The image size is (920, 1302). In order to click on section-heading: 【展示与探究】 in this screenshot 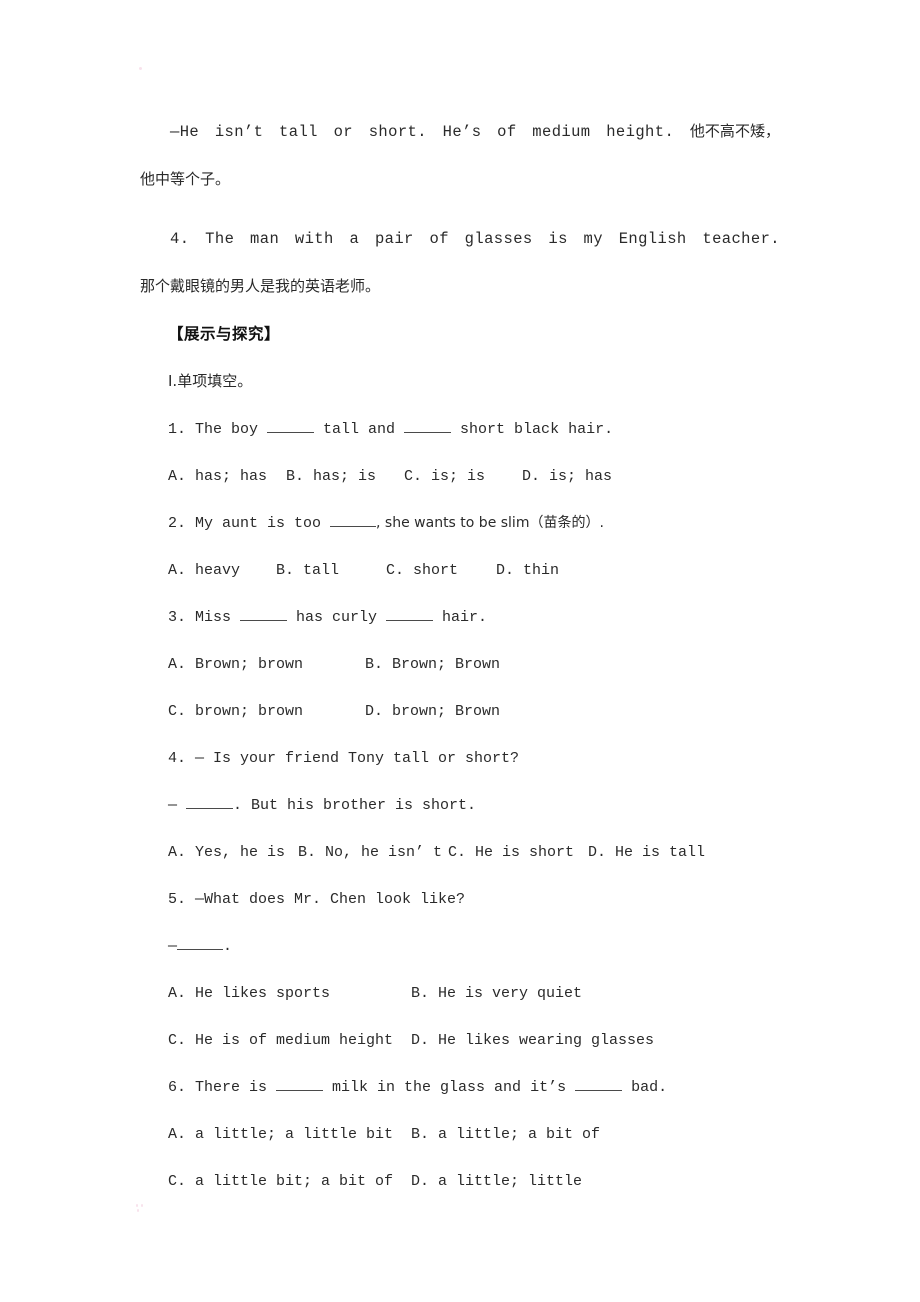, I will do `click(224, 334)`.